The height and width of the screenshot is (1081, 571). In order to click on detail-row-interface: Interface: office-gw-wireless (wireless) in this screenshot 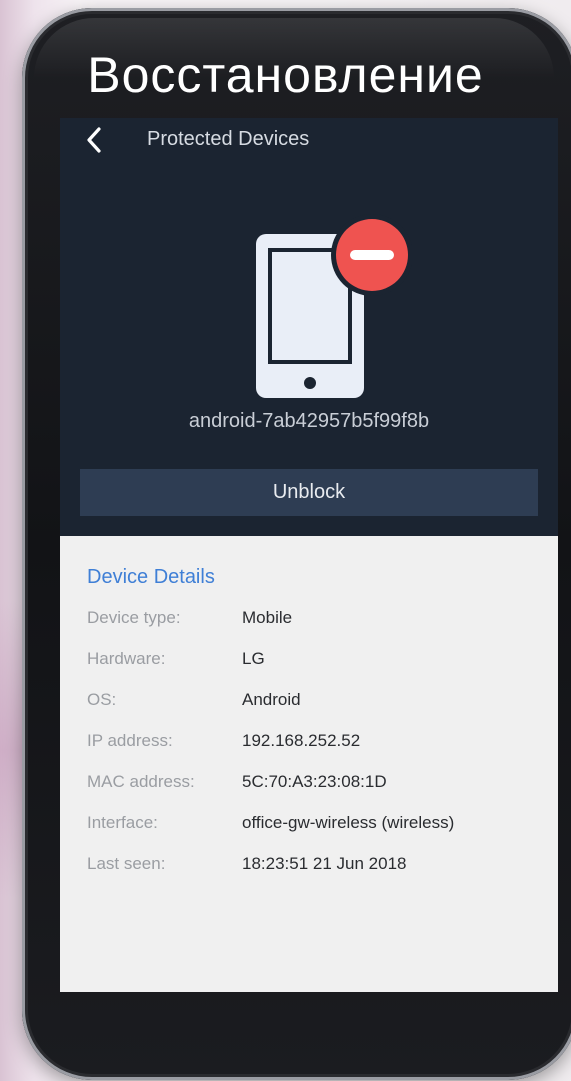, I will do `click(317, 825)`.